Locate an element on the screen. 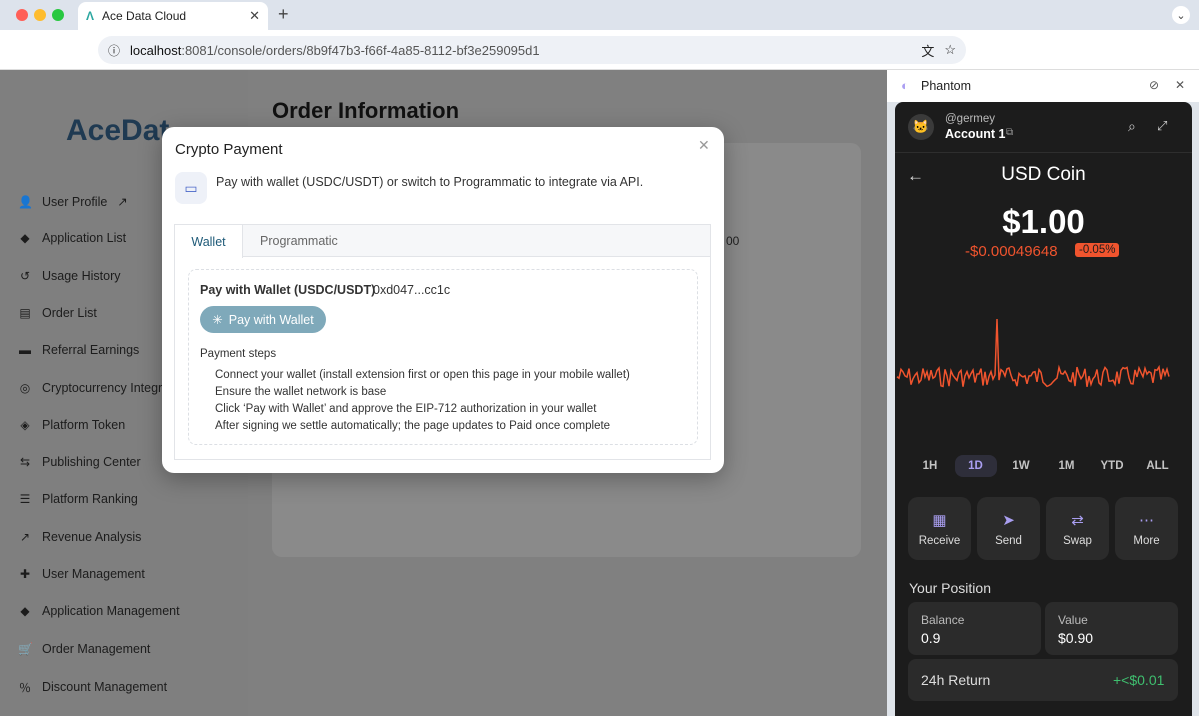 This screenshot has height=716, width=1199. username: @germey is located at coordinates (970, 119).